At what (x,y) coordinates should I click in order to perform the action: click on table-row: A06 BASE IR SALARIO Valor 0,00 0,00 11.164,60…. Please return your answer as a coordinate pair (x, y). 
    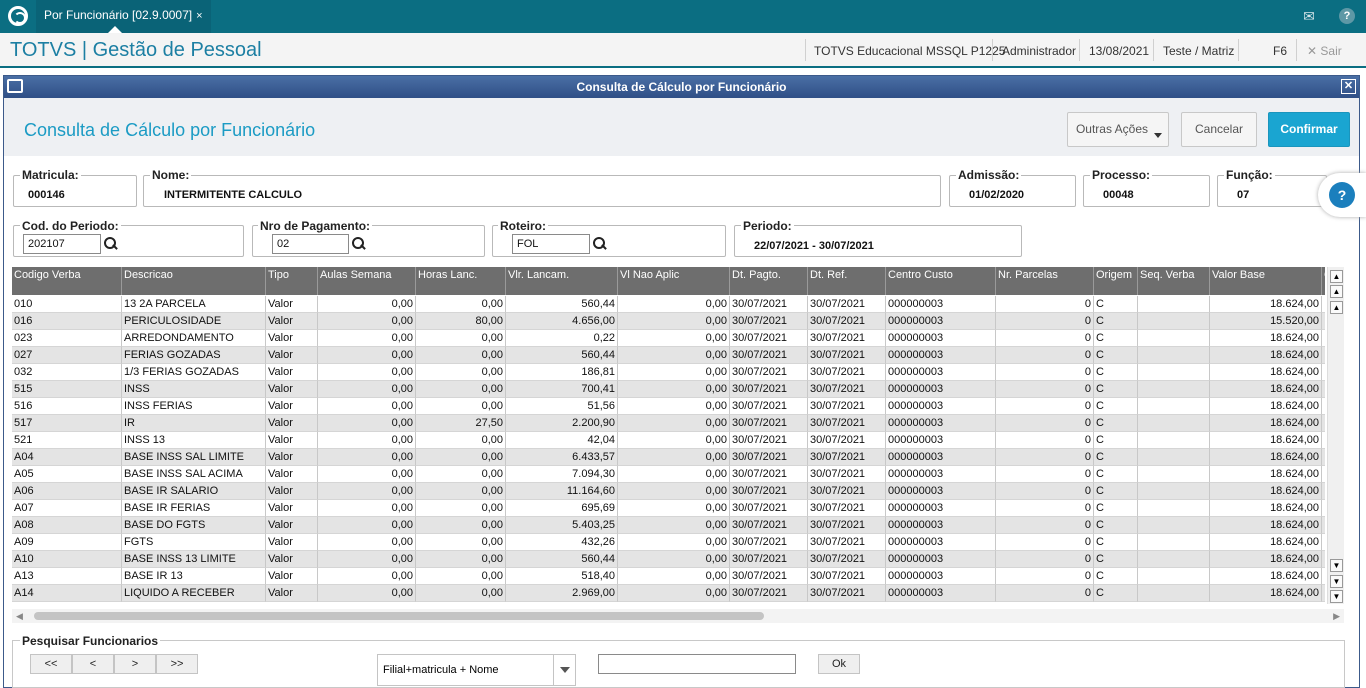
    Looking at the image, I should click on (668, 491).